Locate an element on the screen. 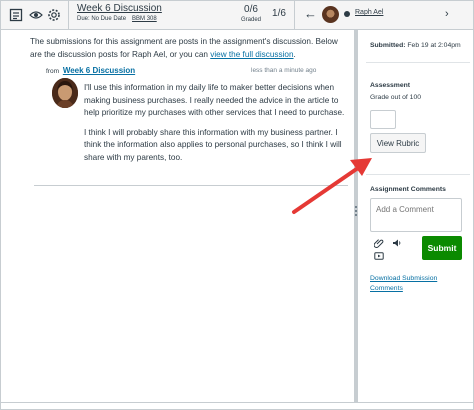  view-full-discussion-link: view the full discussion is located at coordinates (251, 54).